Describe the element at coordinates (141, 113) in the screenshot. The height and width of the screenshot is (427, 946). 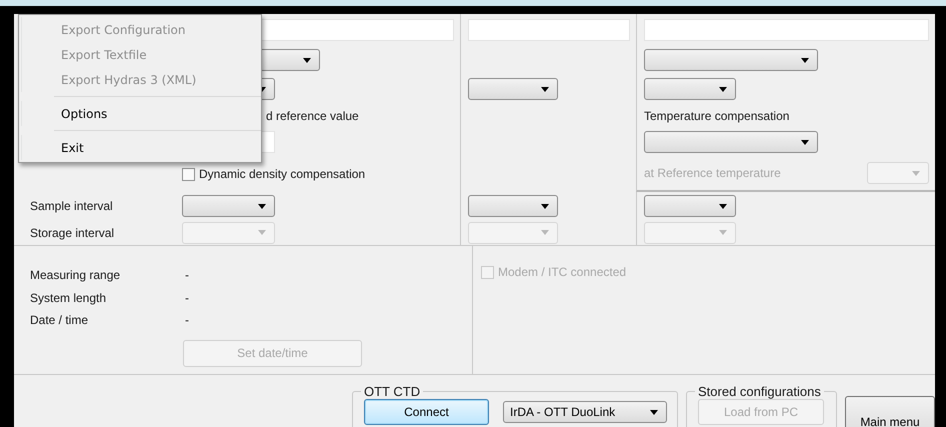
I see `menu-item: Options` at that location.